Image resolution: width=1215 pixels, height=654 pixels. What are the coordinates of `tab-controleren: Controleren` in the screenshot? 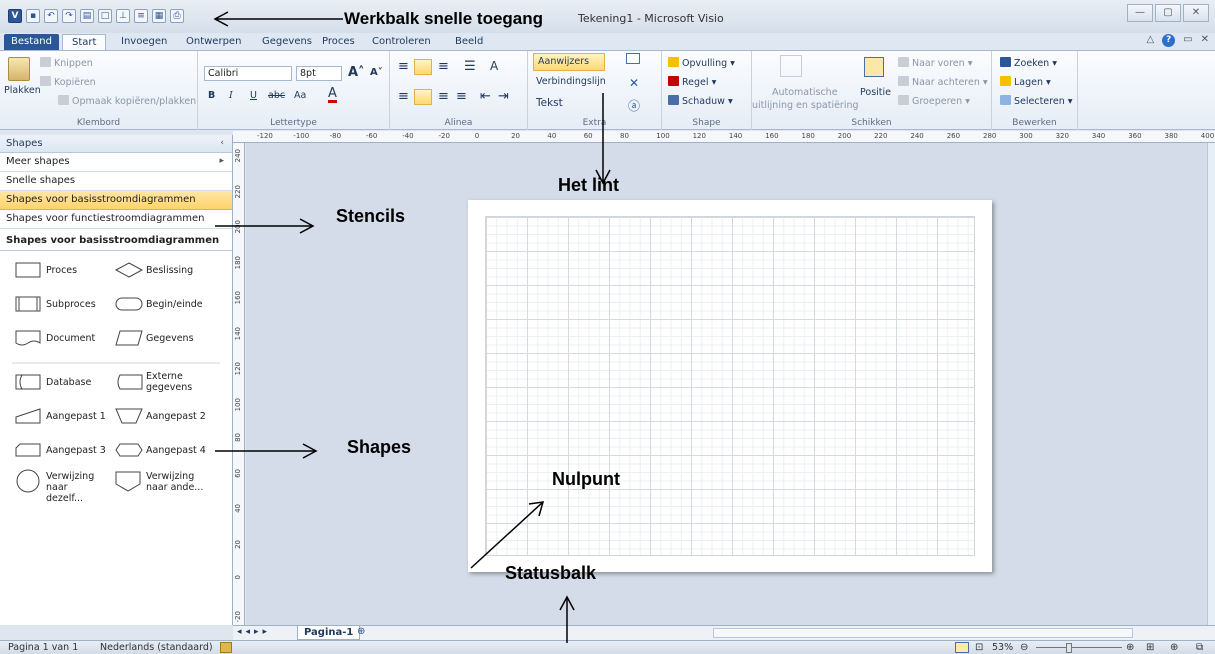 It's located at (401, 42).